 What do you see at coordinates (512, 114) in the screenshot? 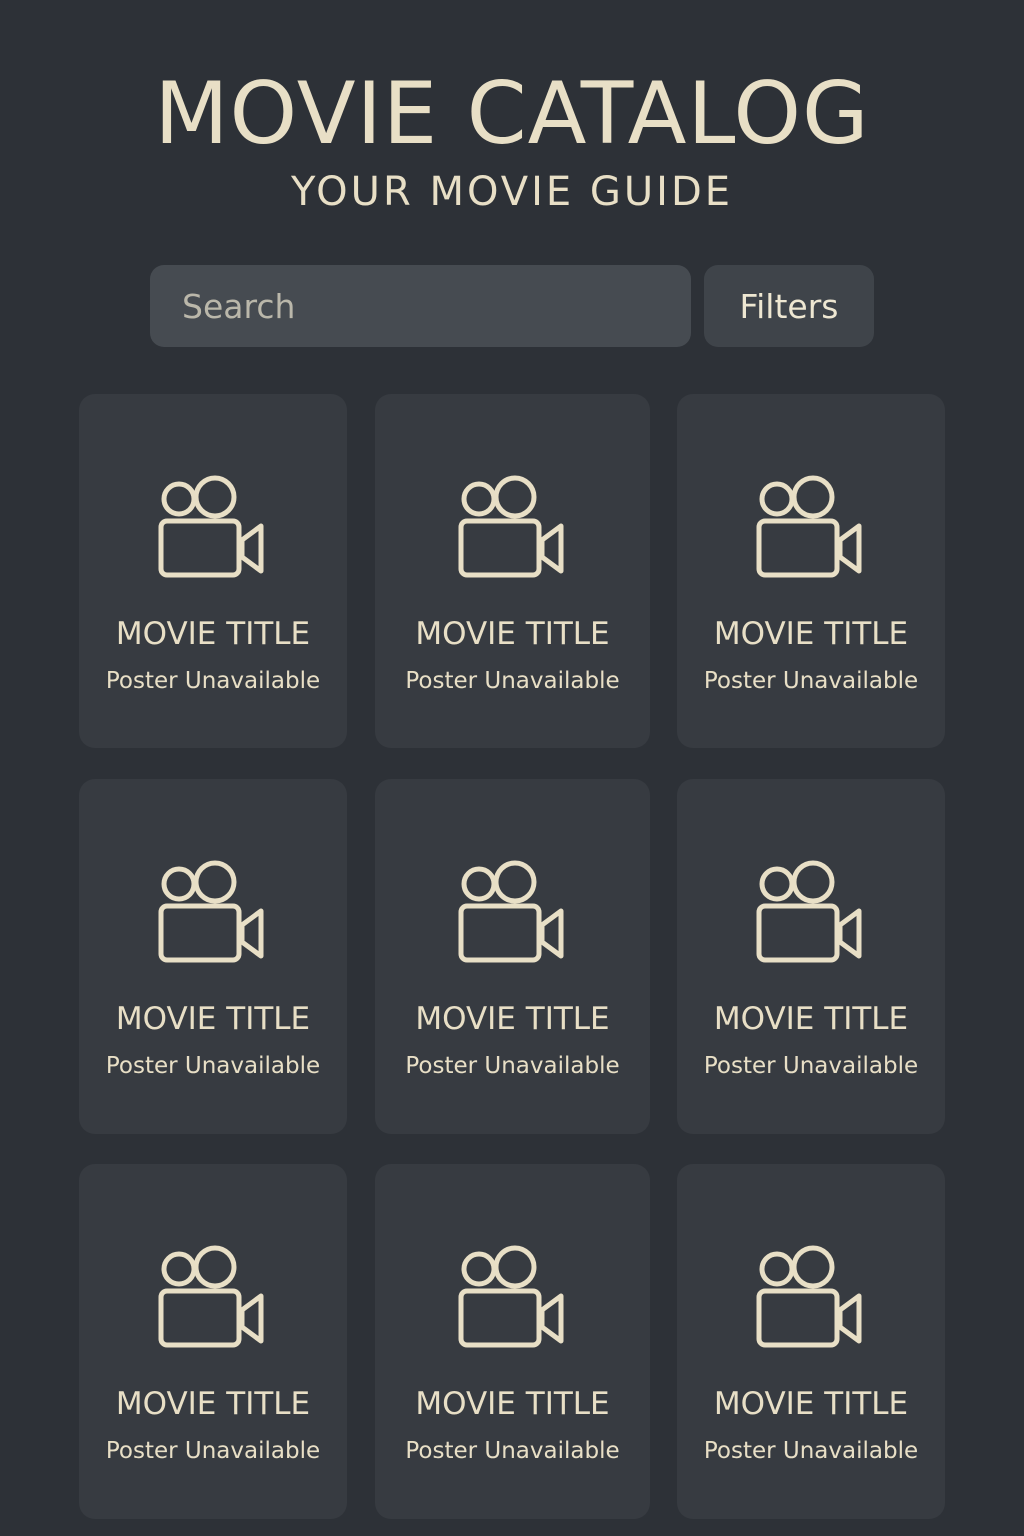
I see `page-title: MOVIE CATALOG` at bounding box center [512, 114].